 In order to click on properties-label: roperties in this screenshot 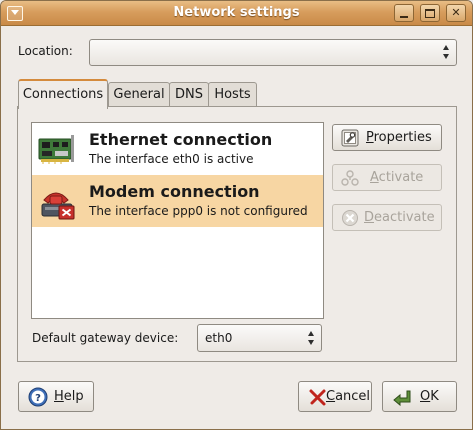, I will do `click(402, 137)`.